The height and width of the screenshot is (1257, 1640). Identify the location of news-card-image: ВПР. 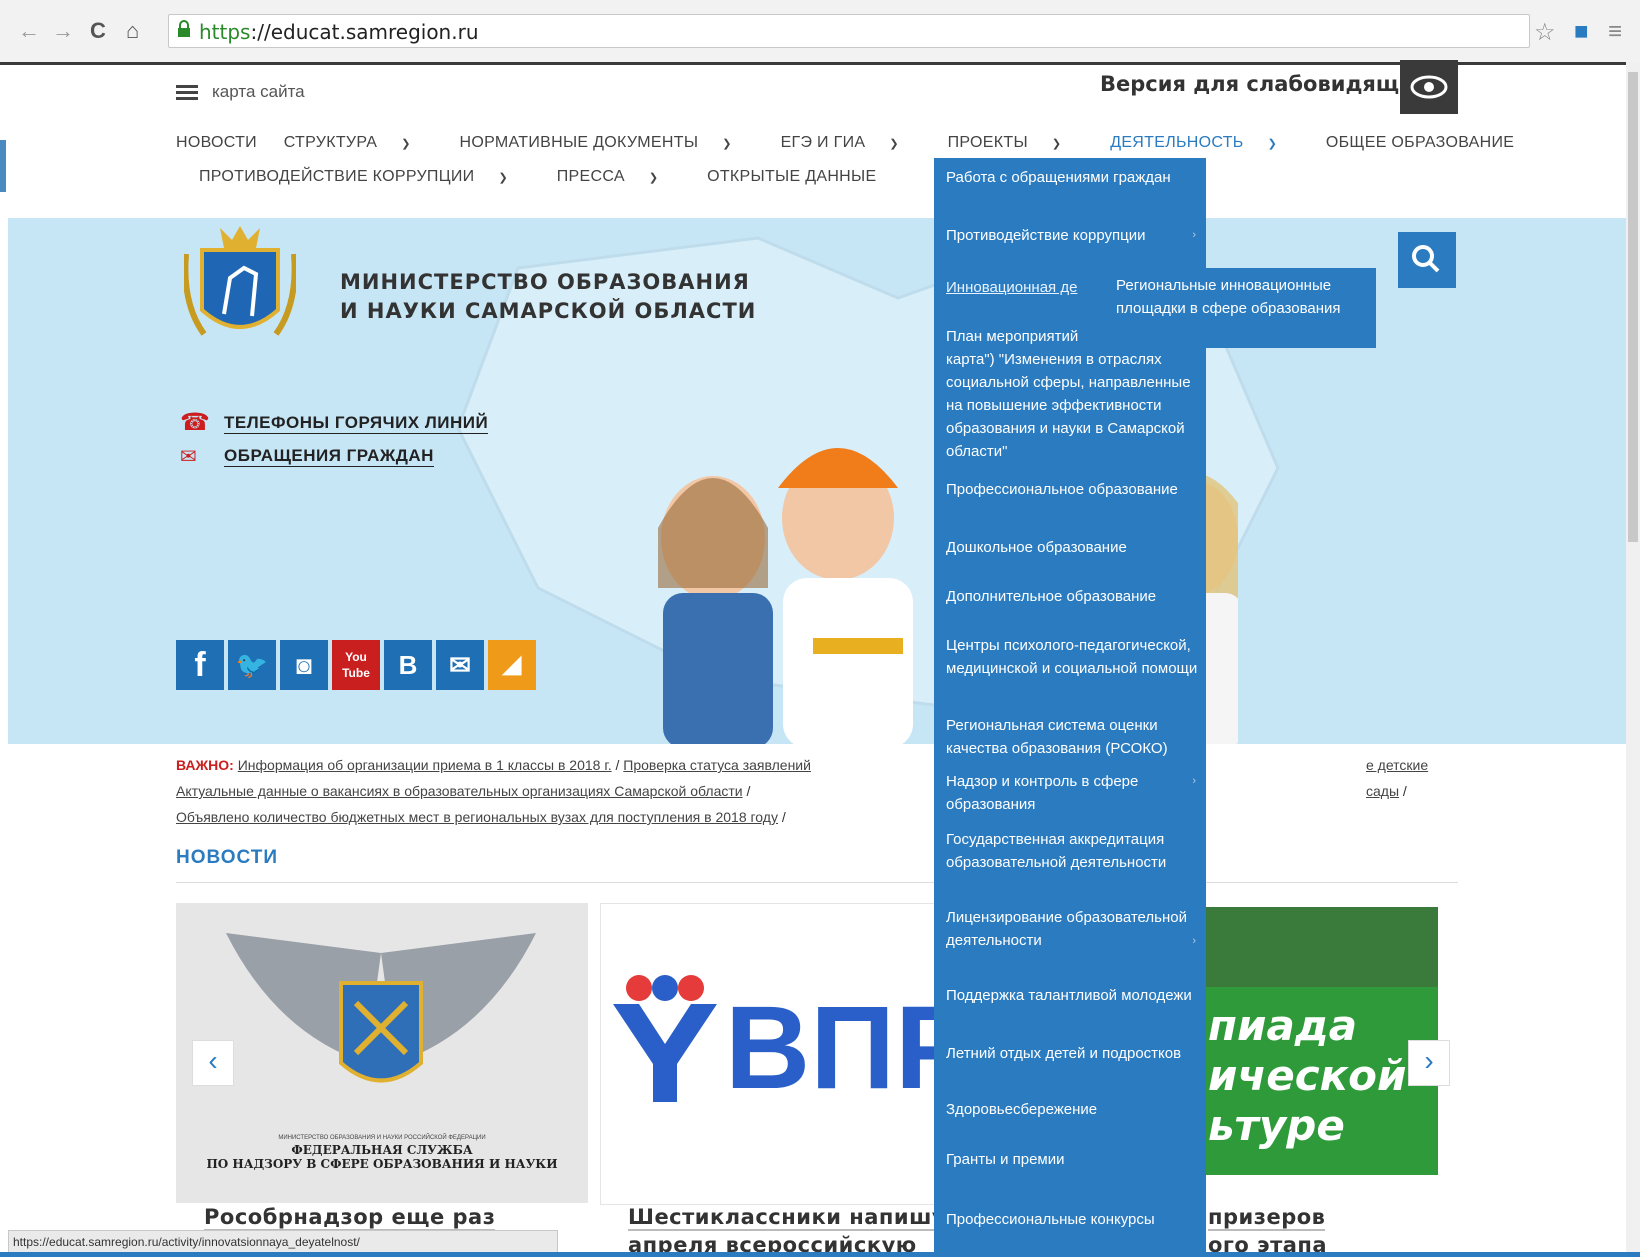
(768, 1054).